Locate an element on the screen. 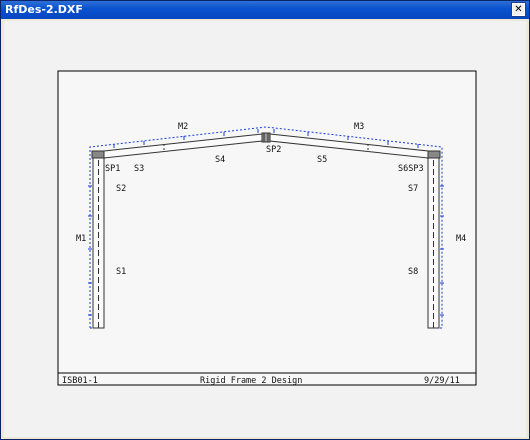  title-bar: RfDes-2.DXF ✕ is located at coordinates (265, 10).